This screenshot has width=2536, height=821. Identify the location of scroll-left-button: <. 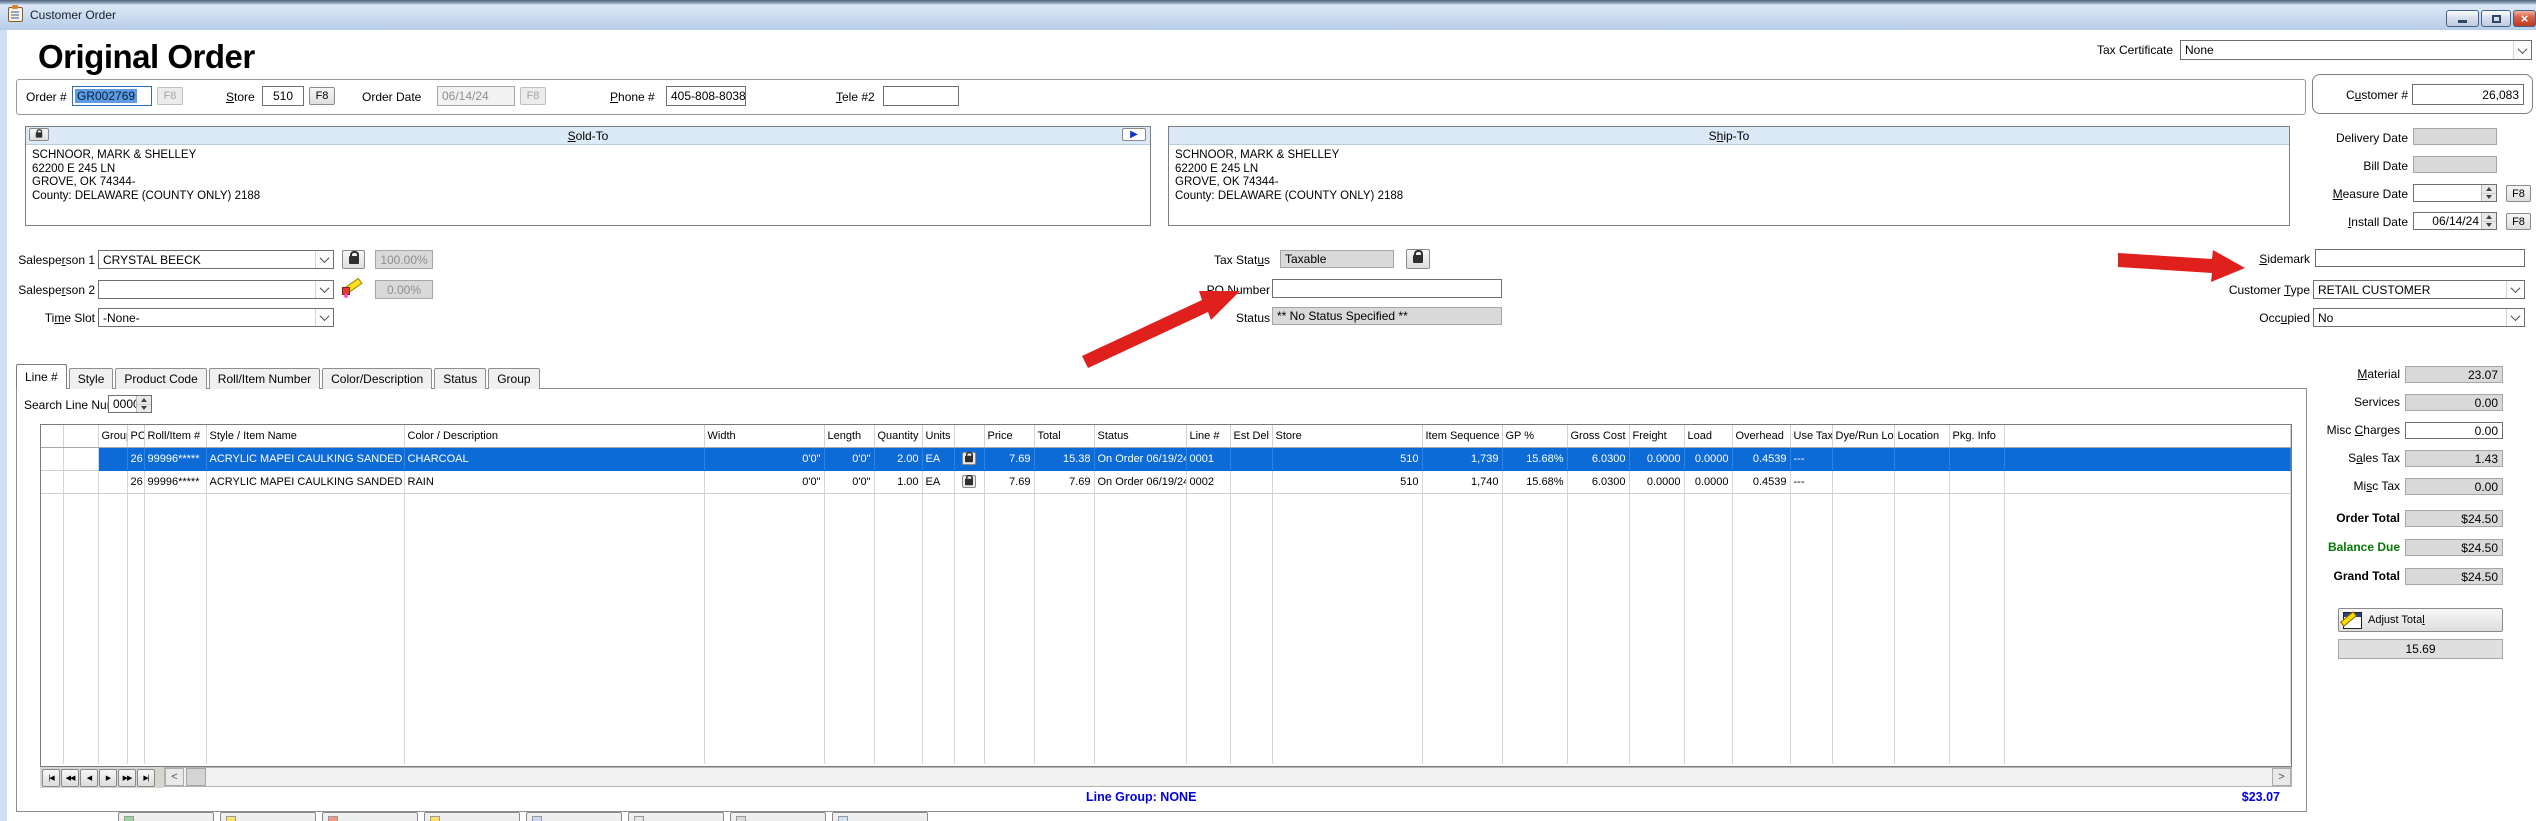
(174, 777).